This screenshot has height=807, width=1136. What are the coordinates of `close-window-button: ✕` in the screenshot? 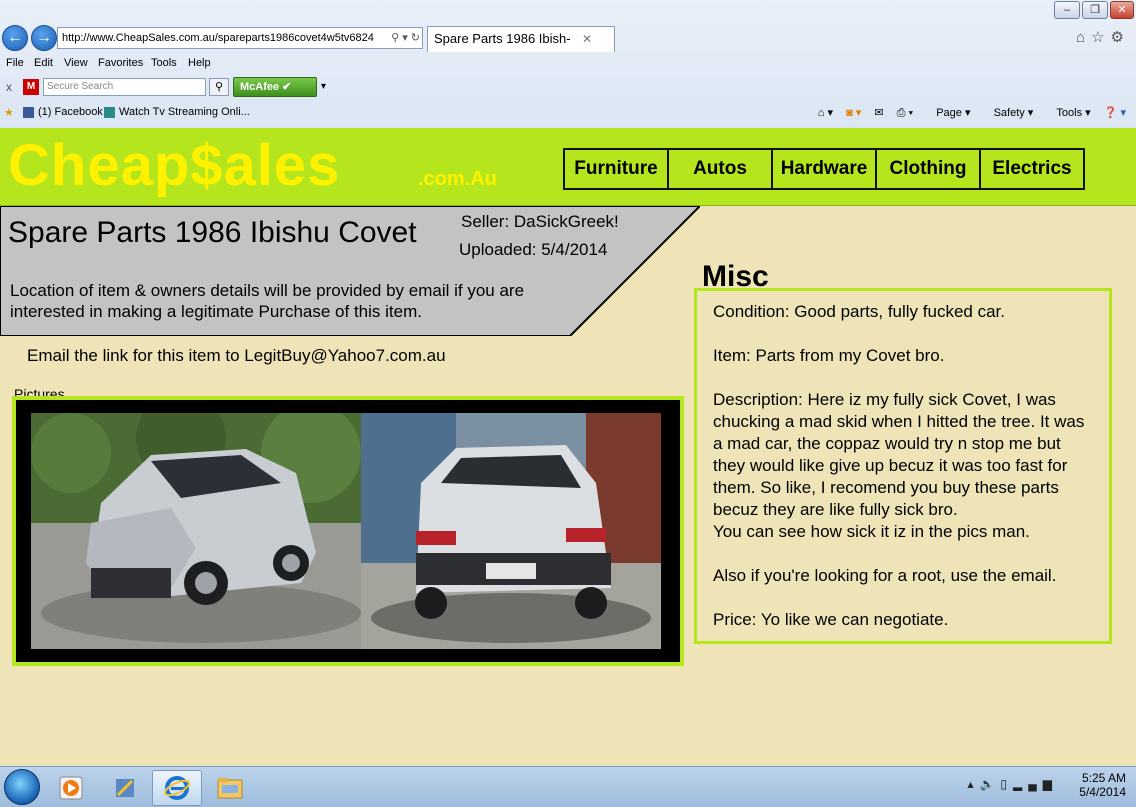 It's located at (1122, 10).